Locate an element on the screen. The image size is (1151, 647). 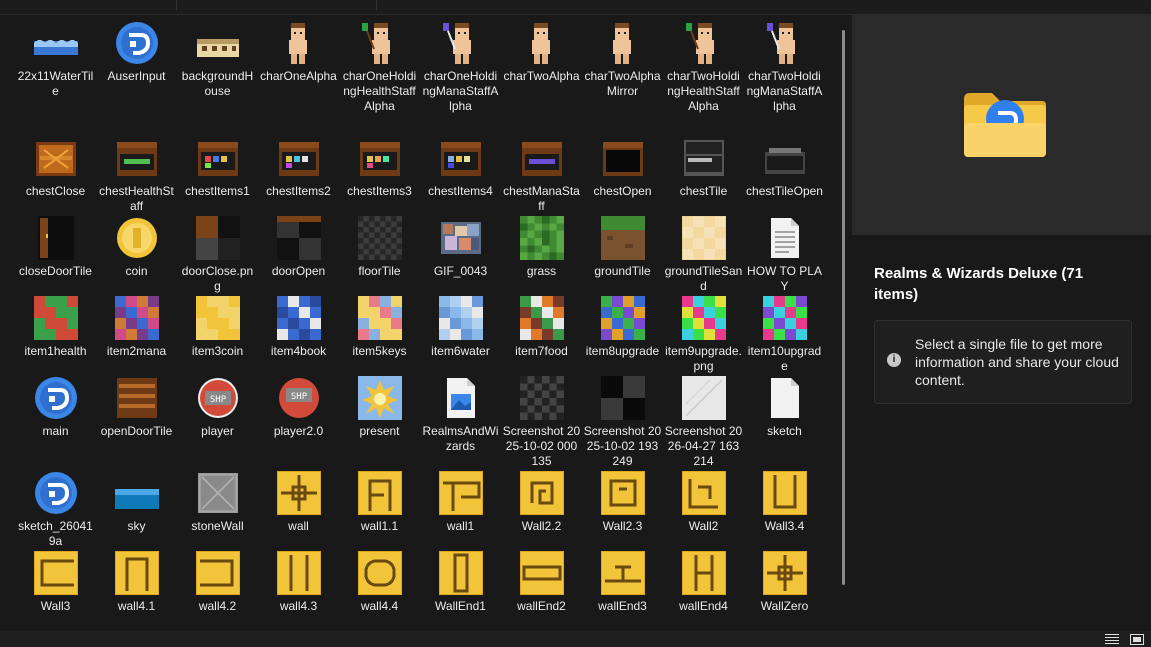
file-name: item1health is located at coordinates (55, 351).